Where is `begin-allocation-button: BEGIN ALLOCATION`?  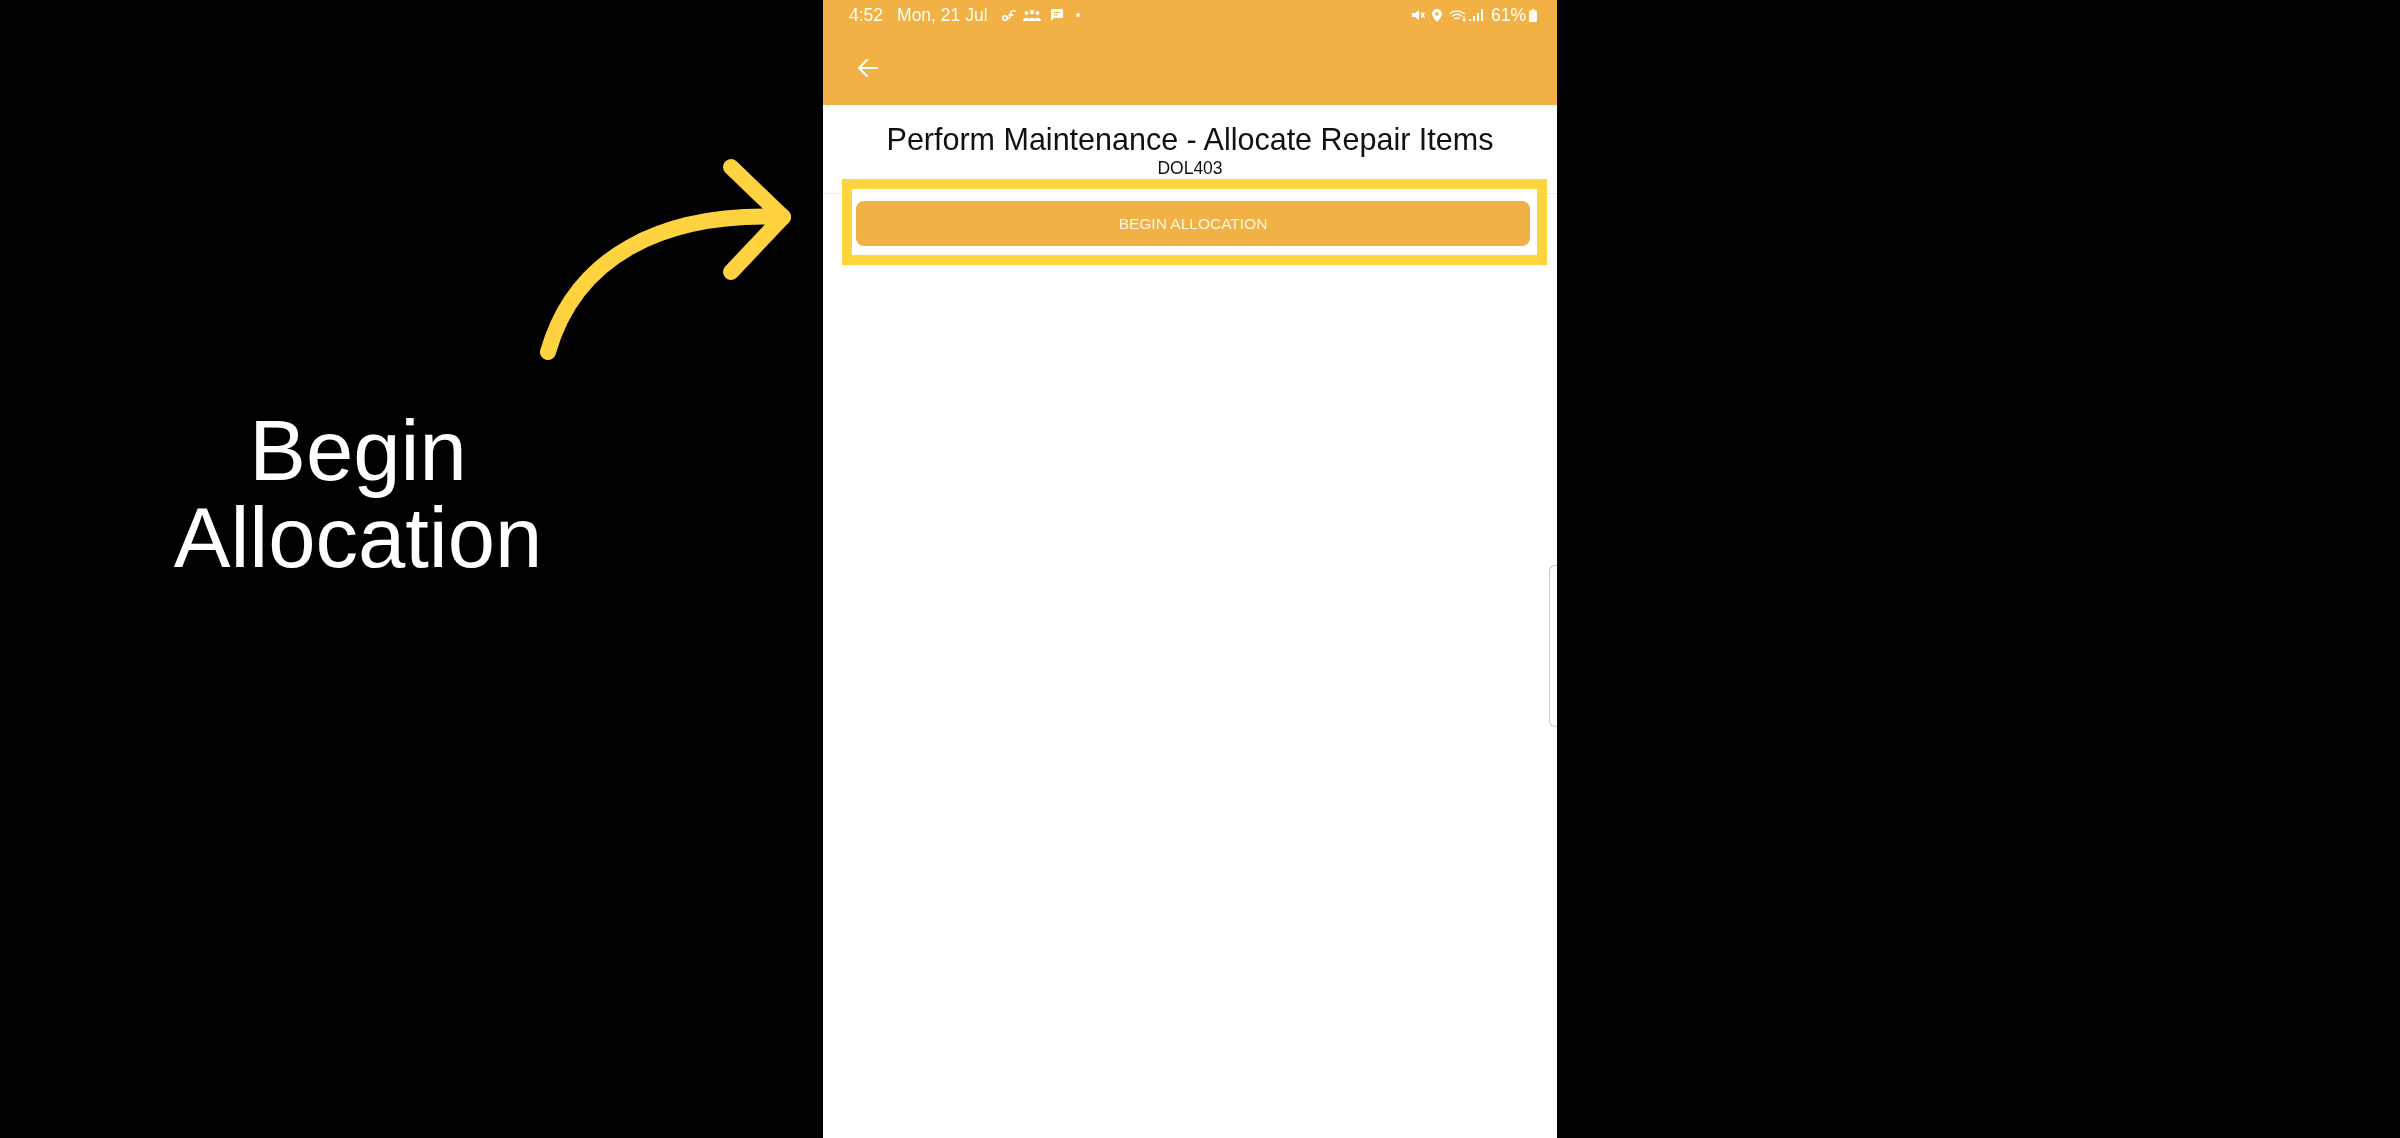
begin-allocation-button: BEGIN ALLOCATION is located at coordinates (1193, 223).